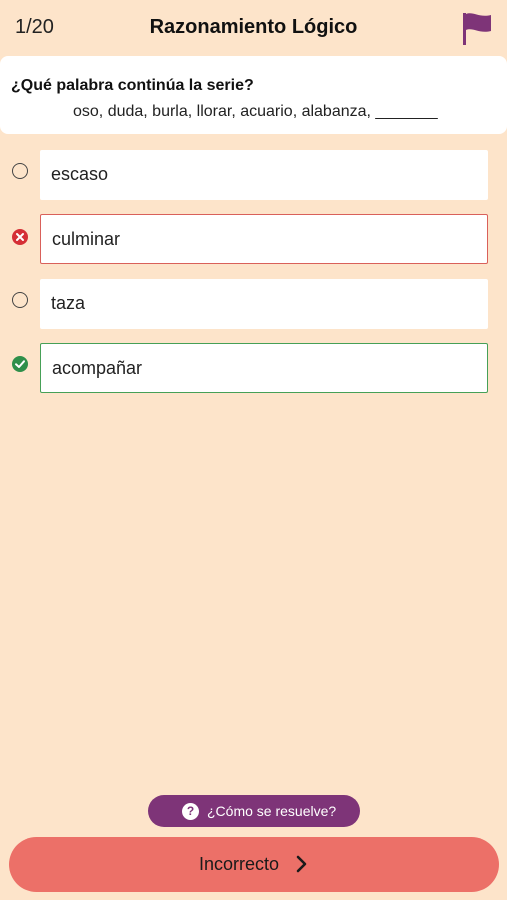 This screenshot has width=507, height=900. Describe the element at coordinates (132, 85) in the screenshot. I see `question-prompt: ¿Qué palabra continúa la serie?` at that location.